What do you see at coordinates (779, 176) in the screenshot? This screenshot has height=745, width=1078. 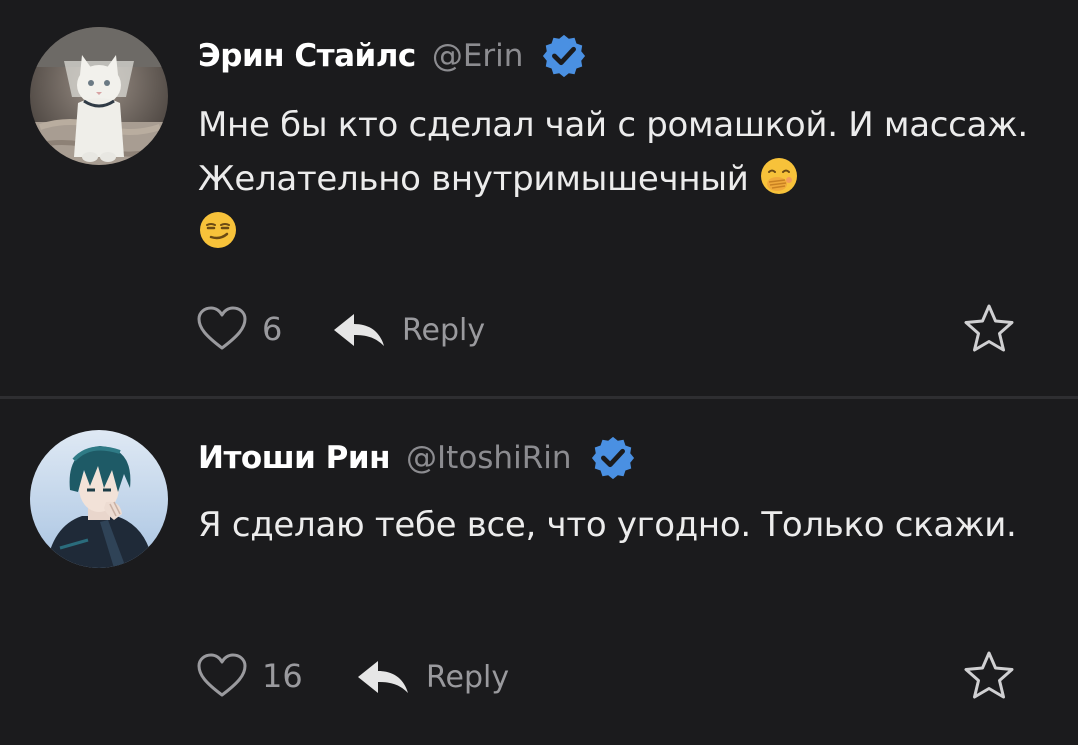 I see `hand-over-mouth-emoji-icon` at bounding box center [779, 176].